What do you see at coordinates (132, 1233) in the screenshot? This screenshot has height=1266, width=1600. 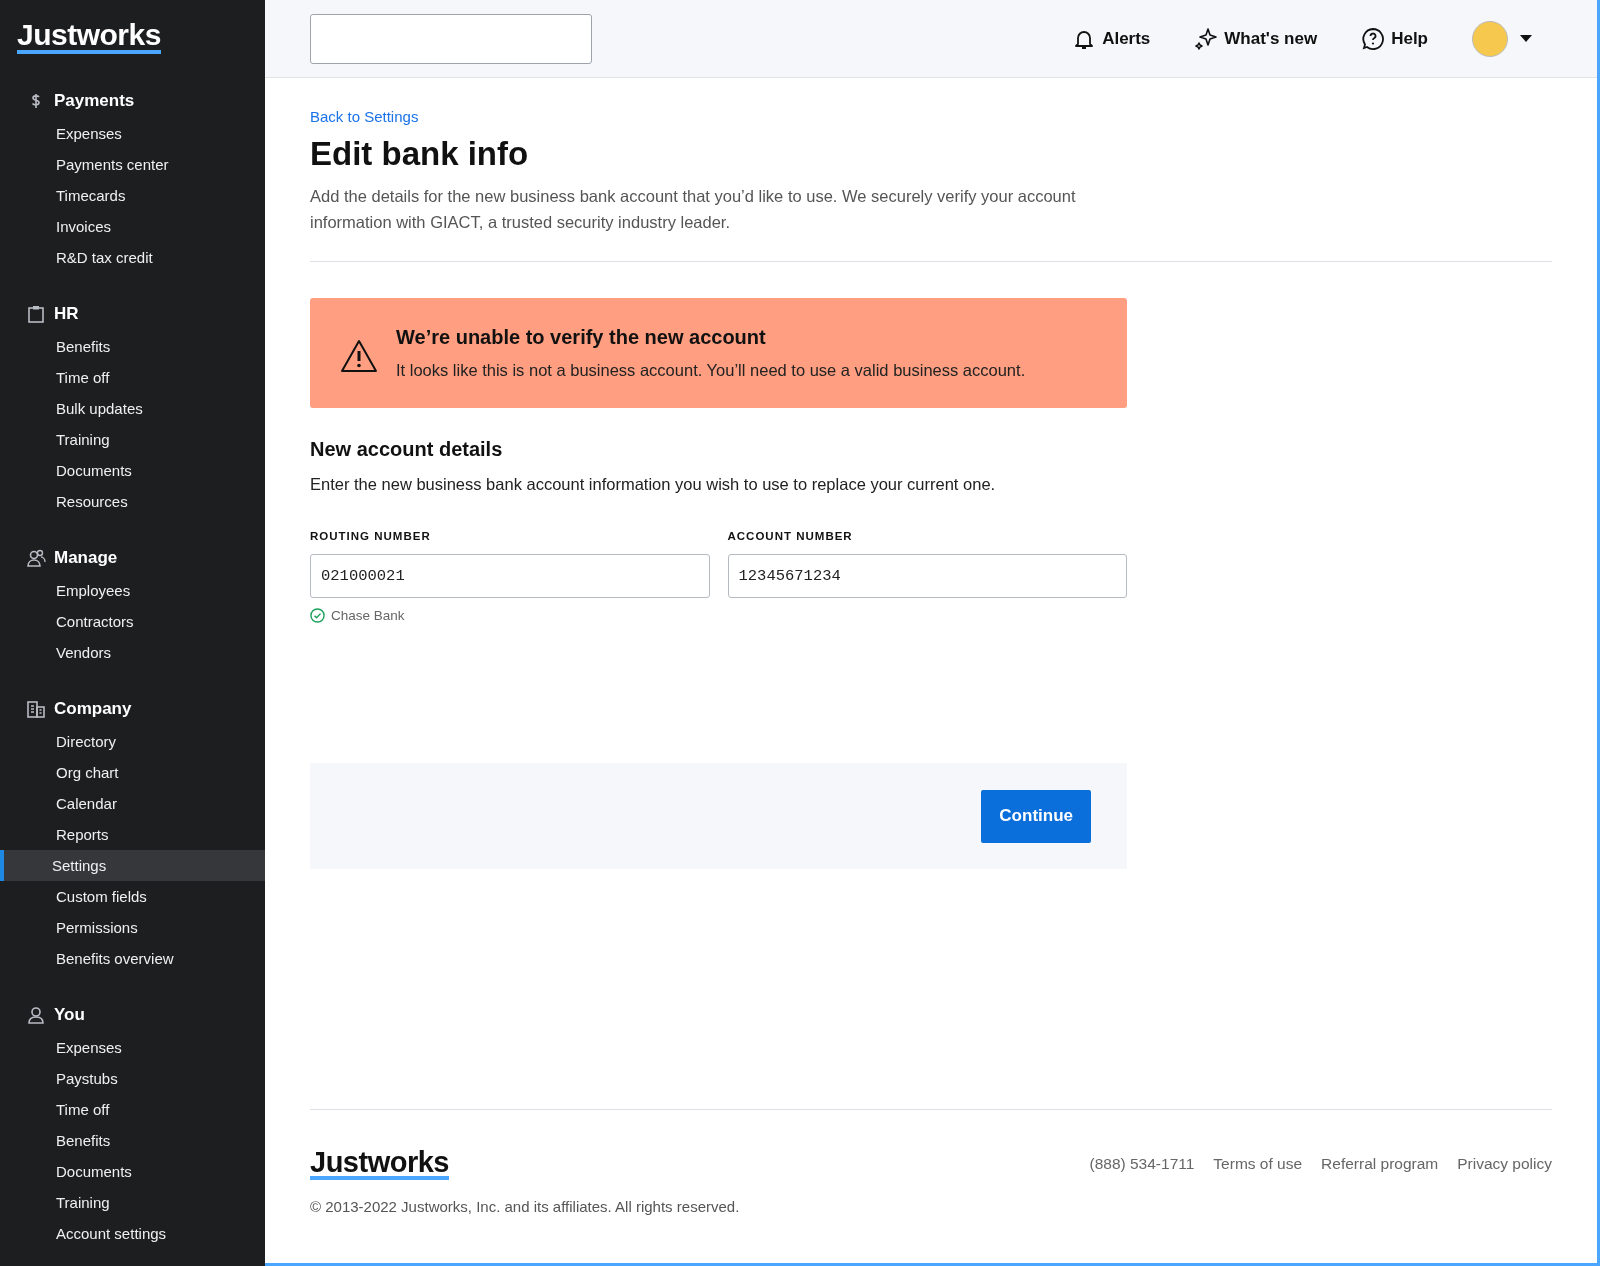 I see `sidebar-item: Account settings` at bounding box center [132, 1233].